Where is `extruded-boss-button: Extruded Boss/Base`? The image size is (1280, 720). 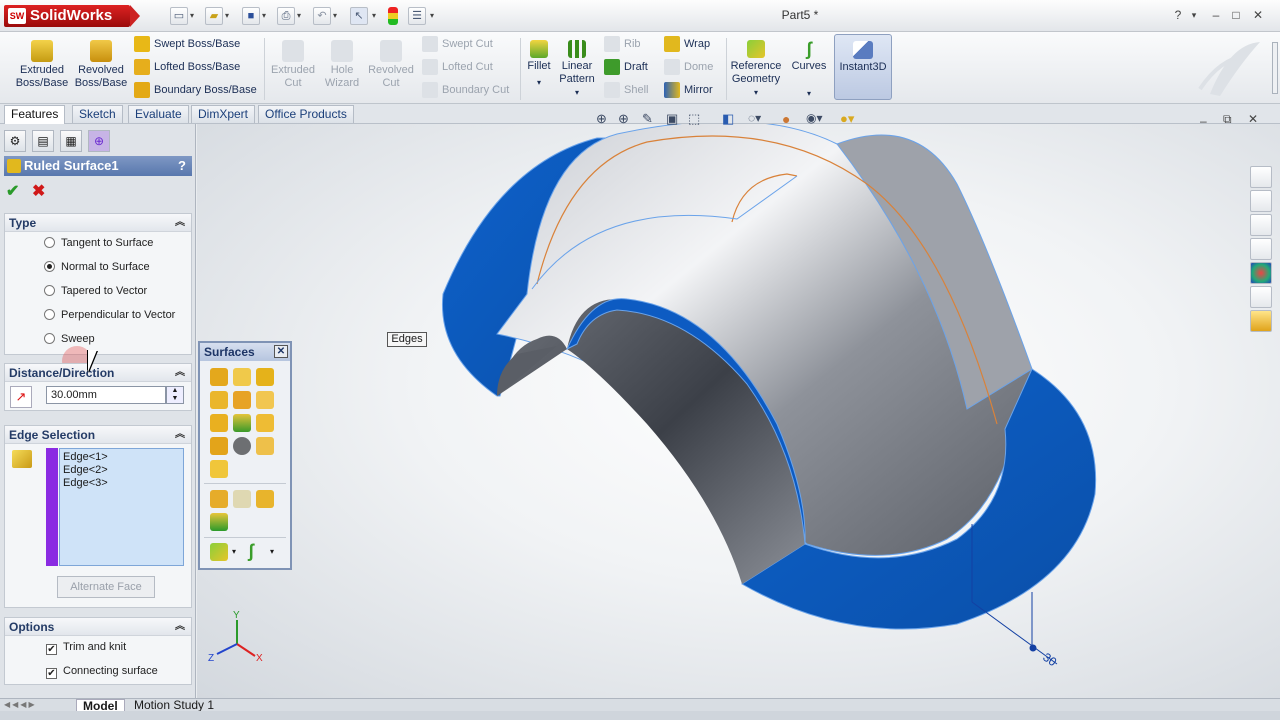 extruded-boss-button: Extruded Boss/Base is located at coordinates (42, 62).